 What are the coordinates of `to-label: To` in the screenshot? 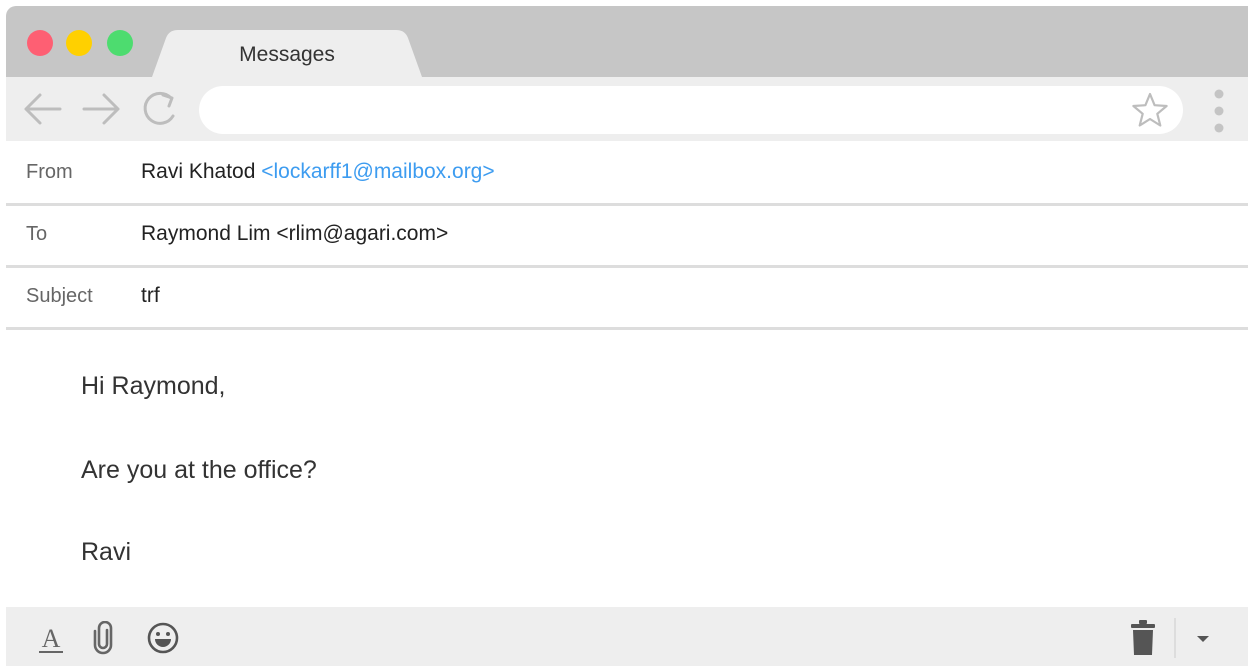 It's located at (37, 234).